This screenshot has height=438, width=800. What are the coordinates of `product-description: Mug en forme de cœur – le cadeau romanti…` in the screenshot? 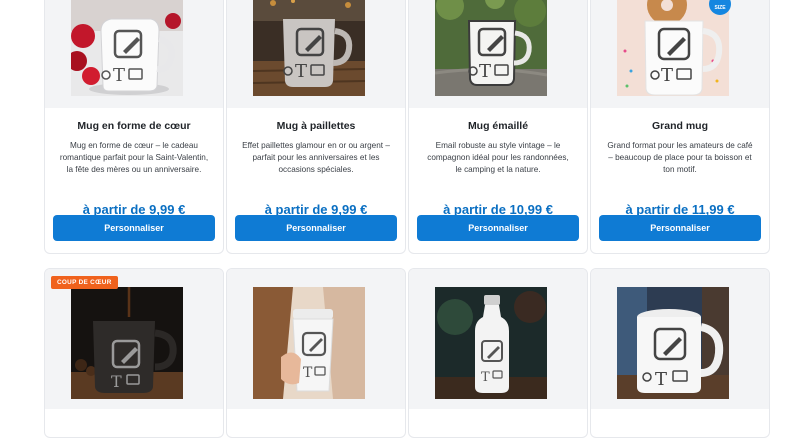 It's located at (134, 157).